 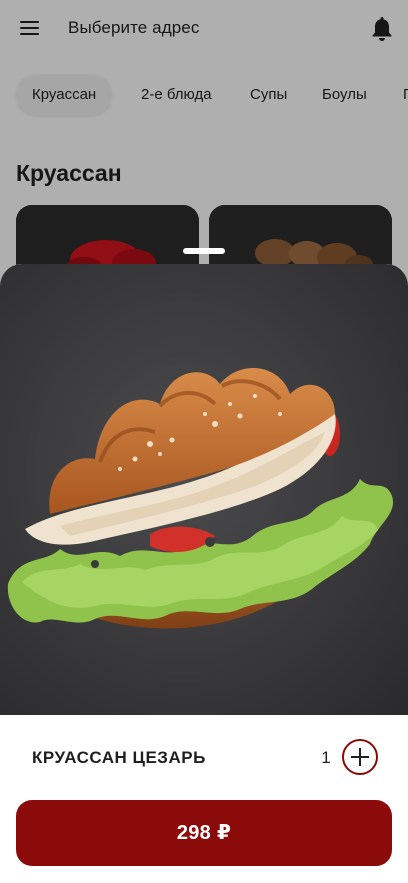 I want to click on quantity-value: 1, so click(x=326, y=757).